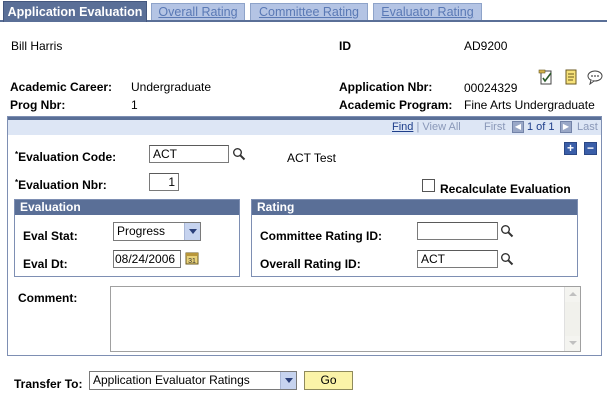  I want to click on comment-label: Comment:, so click(48, 298).